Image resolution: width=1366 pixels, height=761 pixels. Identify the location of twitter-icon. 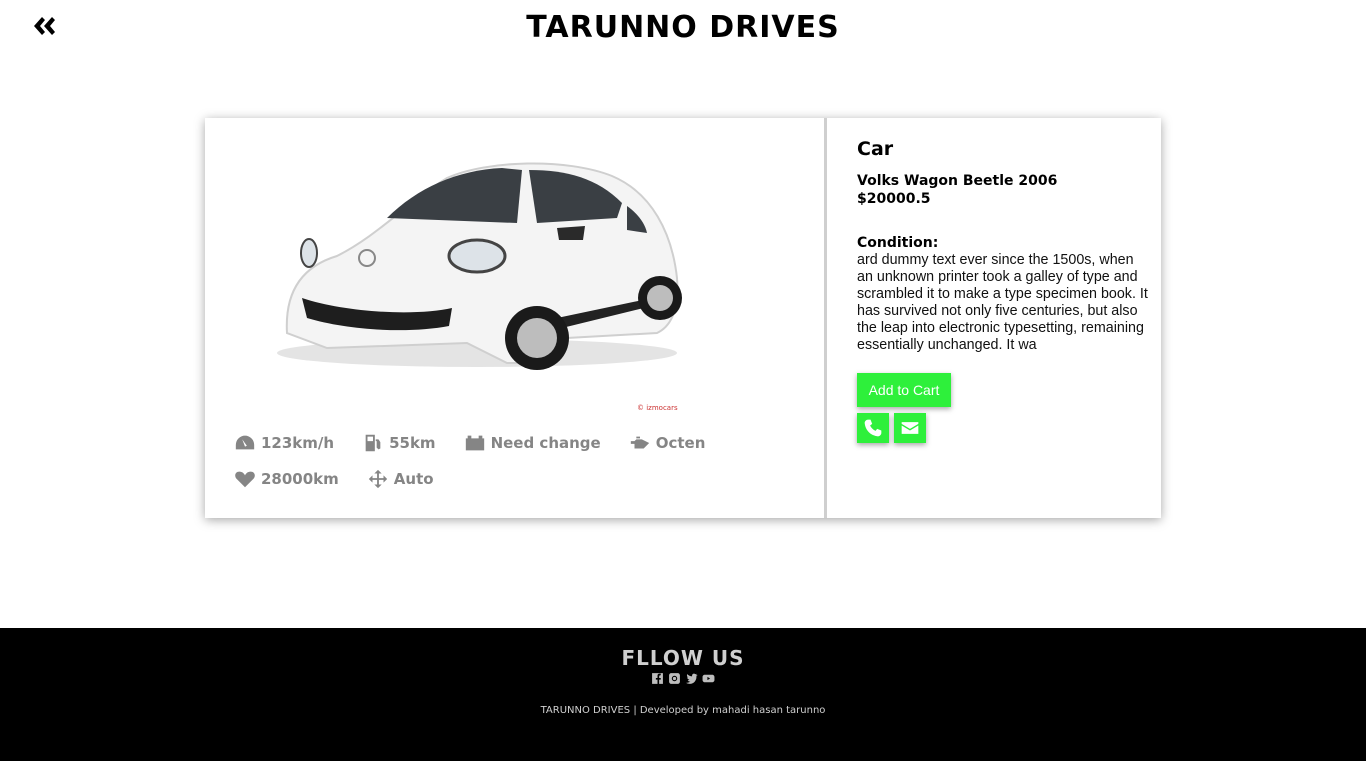
(692, 678).